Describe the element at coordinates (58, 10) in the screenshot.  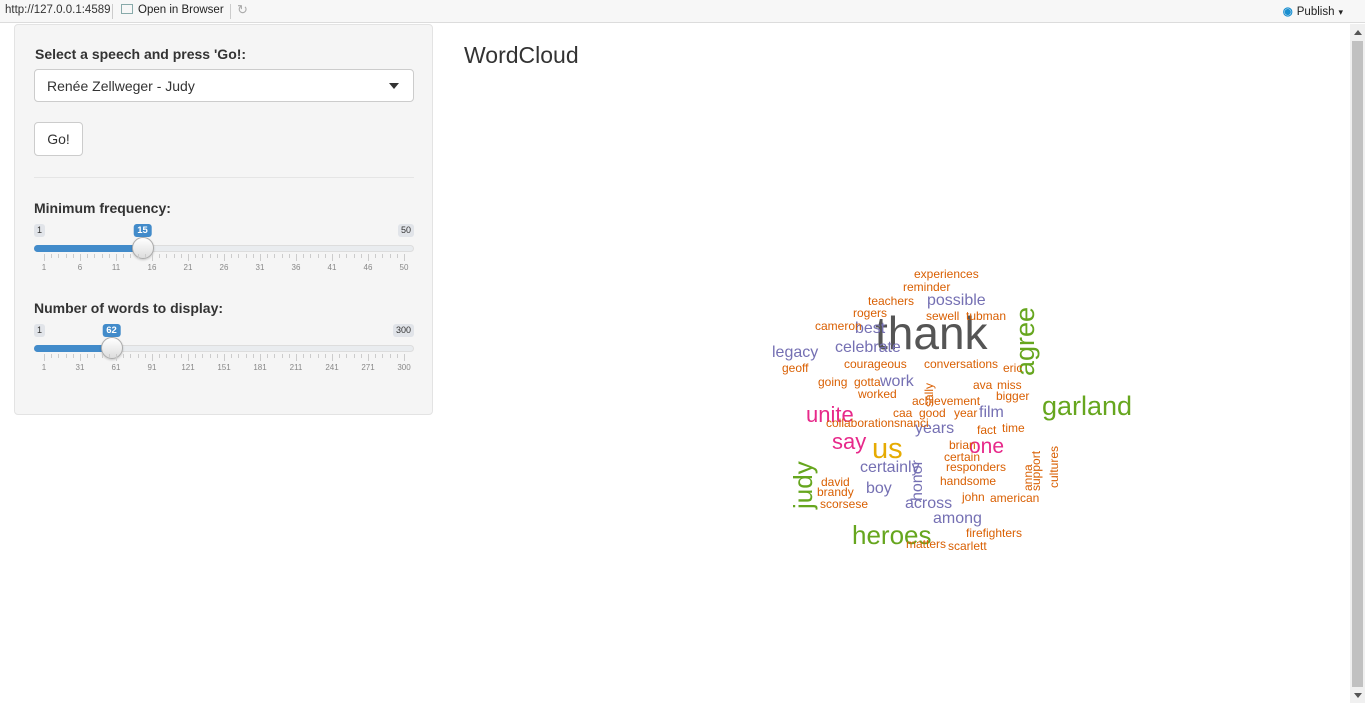
I see `address-url: http://127.0.0.1:4589` at that location.